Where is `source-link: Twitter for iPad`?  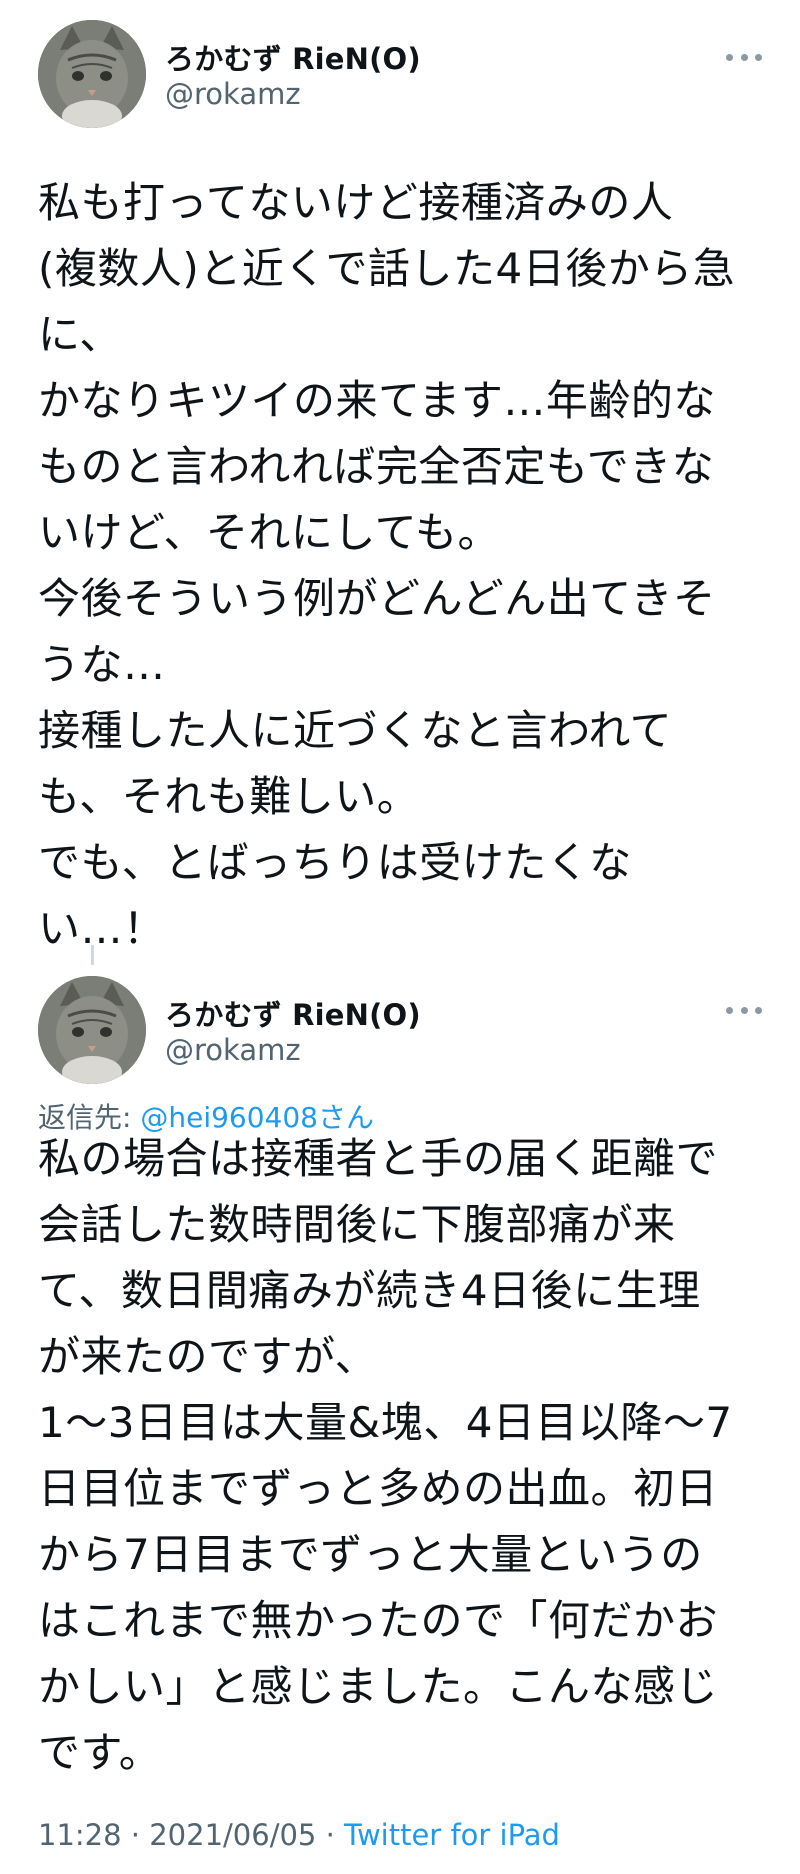 source-link: Twitter for iPad is located at coordinates (452, 1835).